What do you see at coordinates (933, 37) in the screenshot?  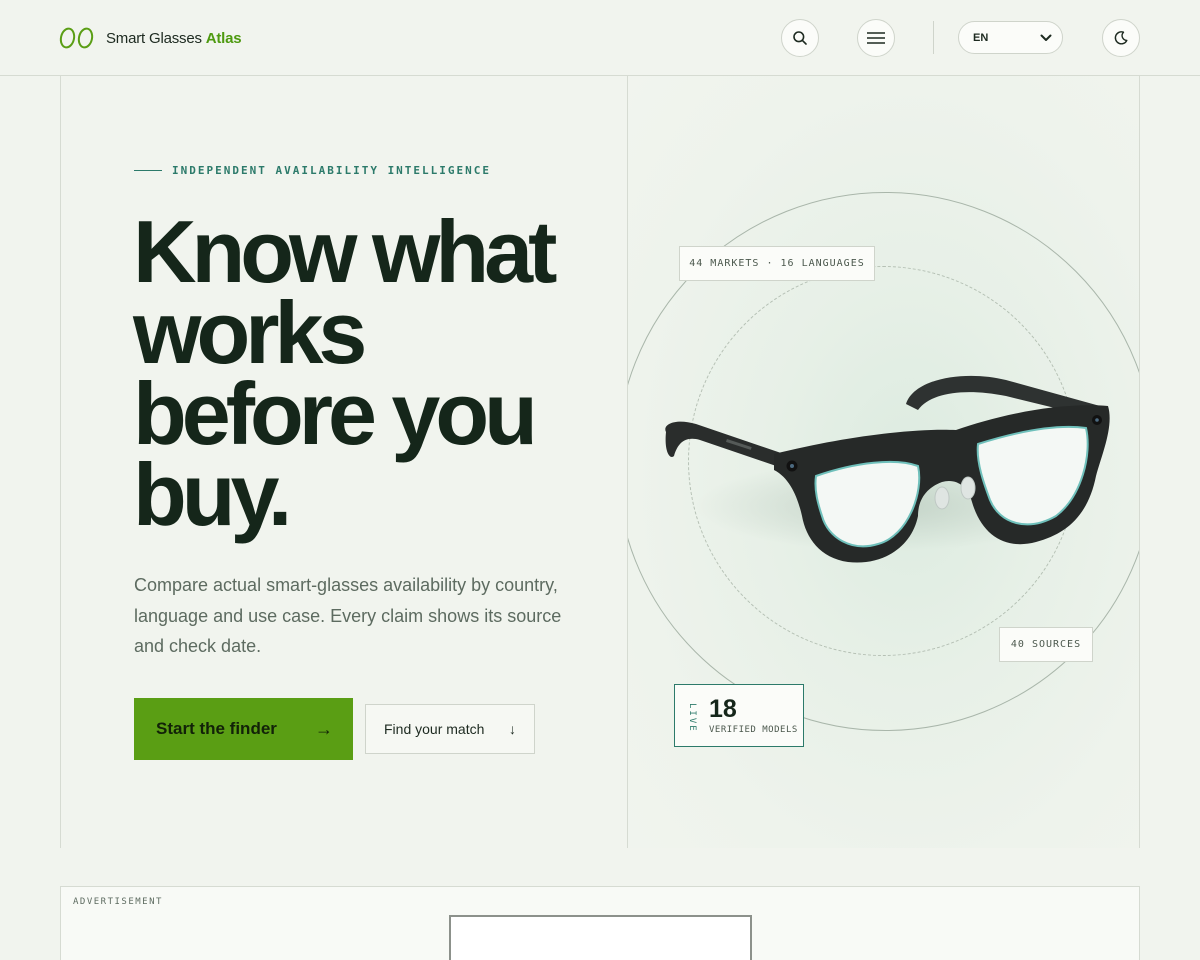 I see `header-divider` at bounding box center [933, 37].